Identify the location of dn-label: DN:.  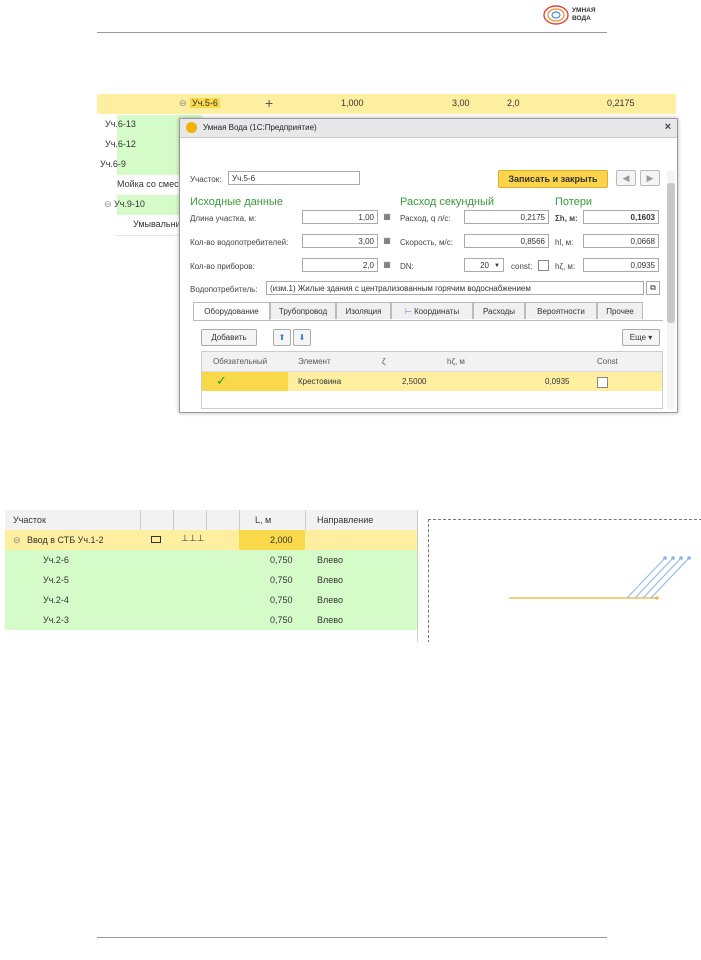
(407, 266).